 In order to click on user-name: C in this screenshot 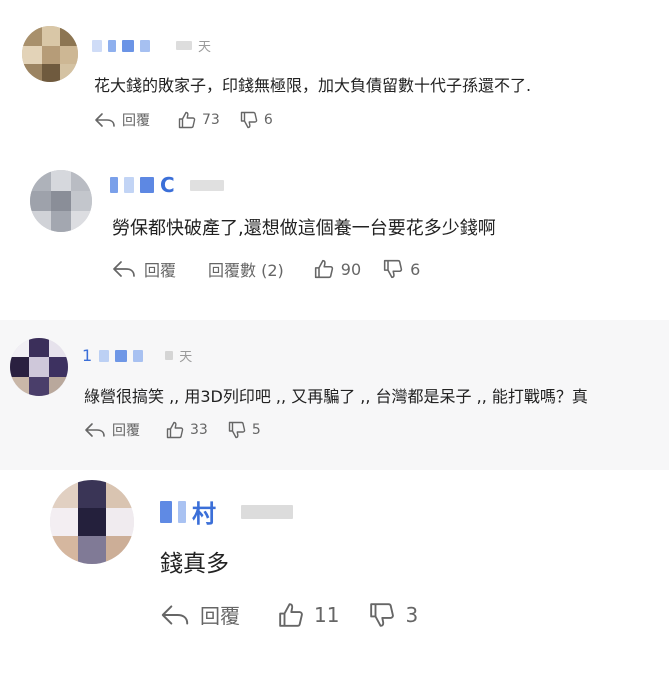, I will do `click(168, 185)`.